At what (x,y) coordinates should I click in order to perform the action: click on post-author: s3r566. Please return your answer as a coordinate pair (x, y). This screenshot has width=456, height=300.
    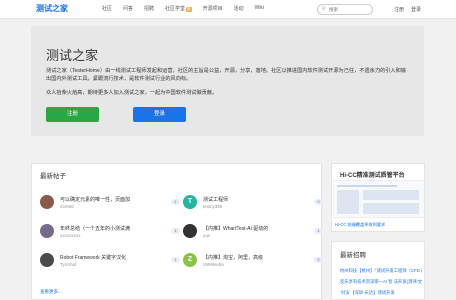
    Looking at the image, I should click on (67, 206).